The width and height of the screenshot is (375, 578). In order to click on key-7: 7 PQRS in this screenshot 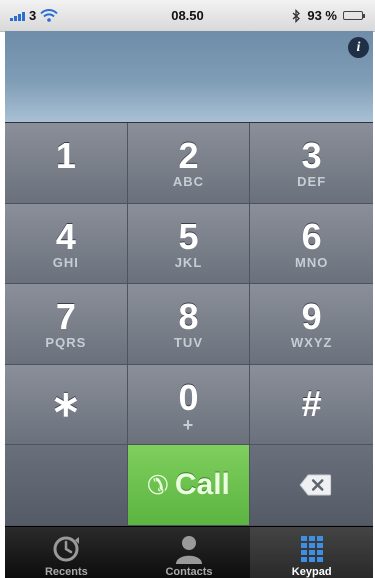, I will do `click(66, 324)`.